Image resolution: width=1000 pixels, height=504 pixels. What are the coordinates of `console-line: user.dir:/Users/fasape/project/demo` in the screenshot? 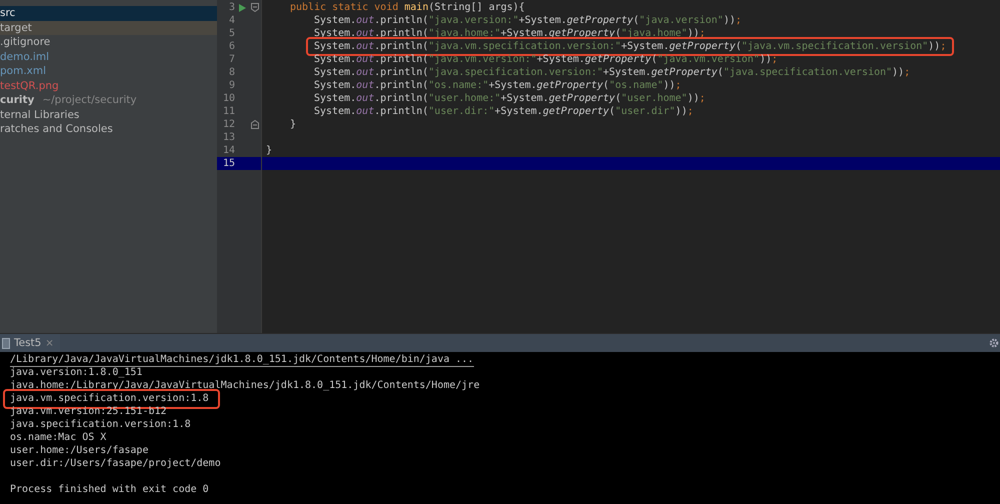 It's located at (115, 464).